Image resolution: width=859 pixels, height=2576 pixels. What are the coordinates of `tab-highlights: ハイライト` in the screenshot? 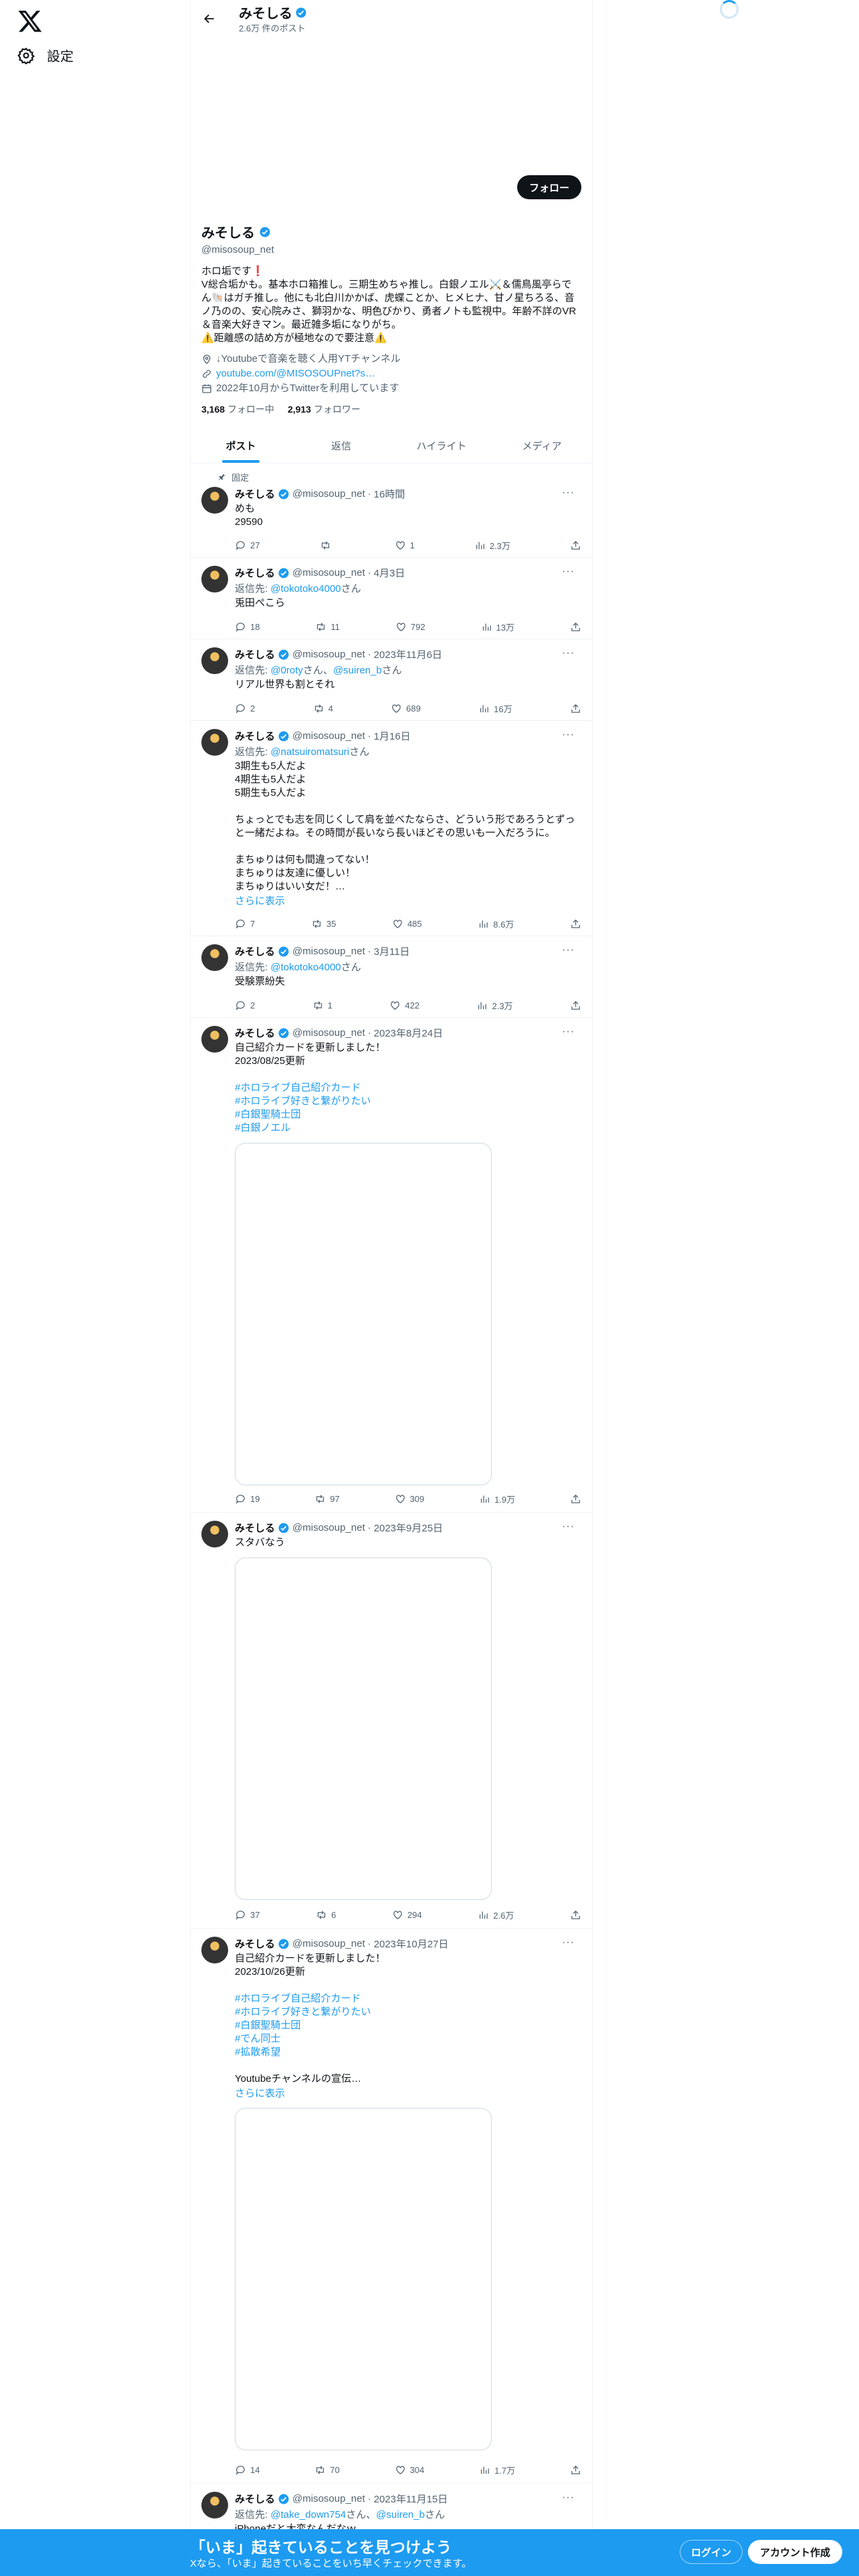 It's located at (442, 445).